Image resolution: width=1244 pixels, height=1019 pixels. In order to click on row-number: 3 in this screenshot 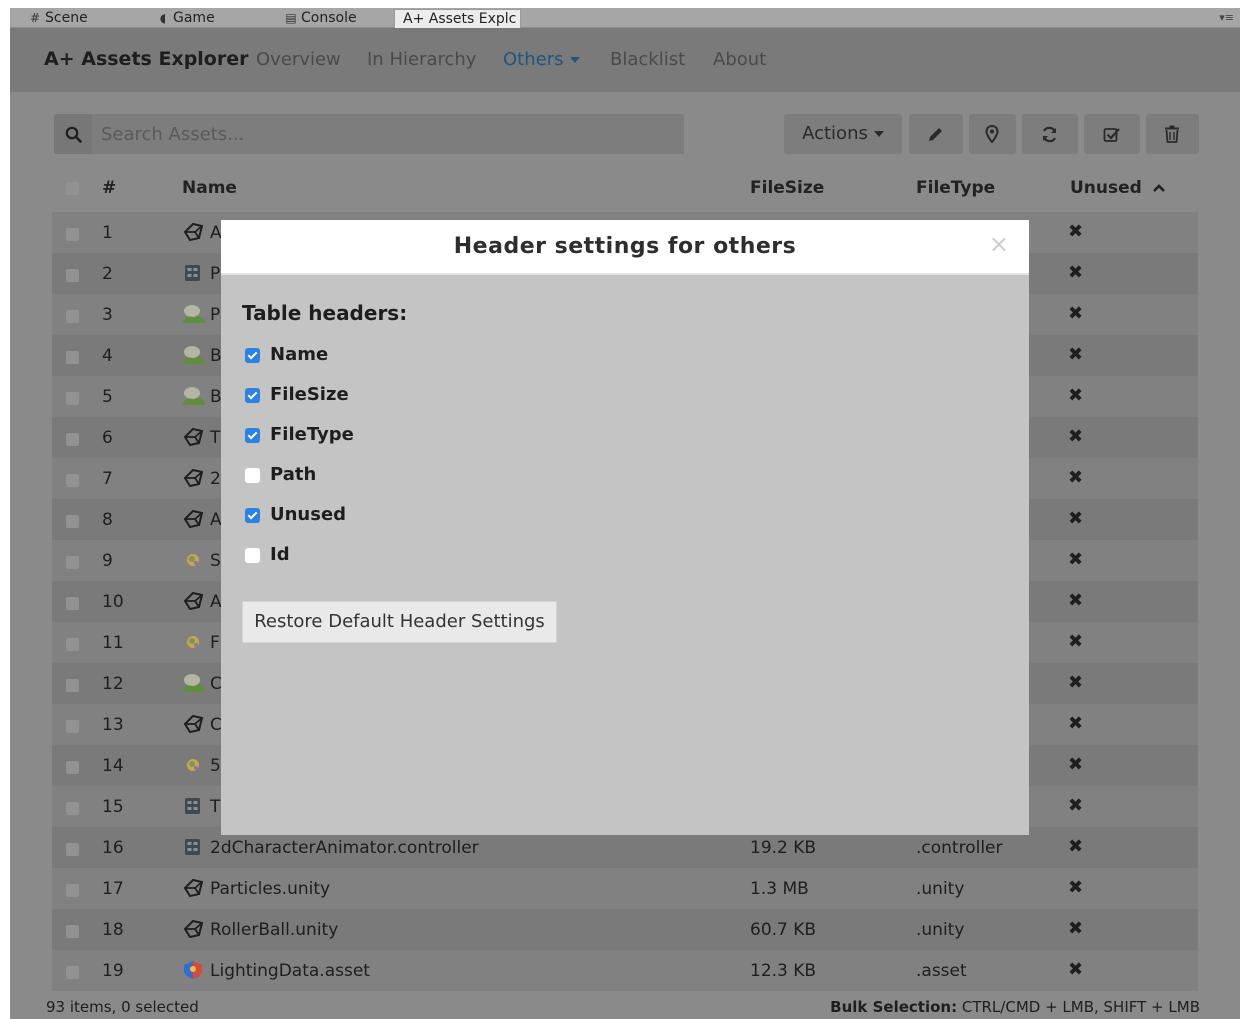, I will do `click(107, 315)`.